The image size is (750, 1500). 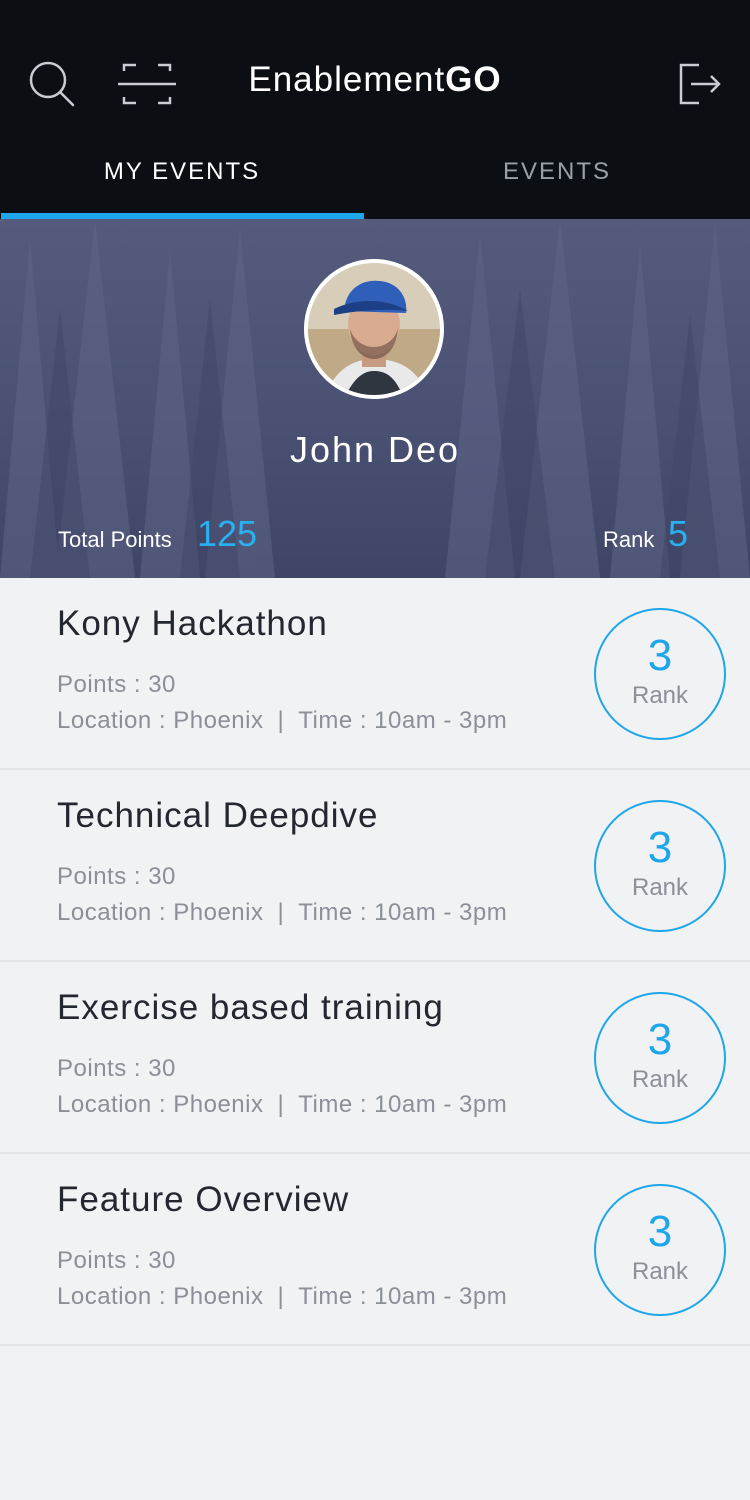 What do you see at coordinates (203, 1199) in the screenshot?
I see `event-title: Feature Overview` at bounding box center [203, 1199].